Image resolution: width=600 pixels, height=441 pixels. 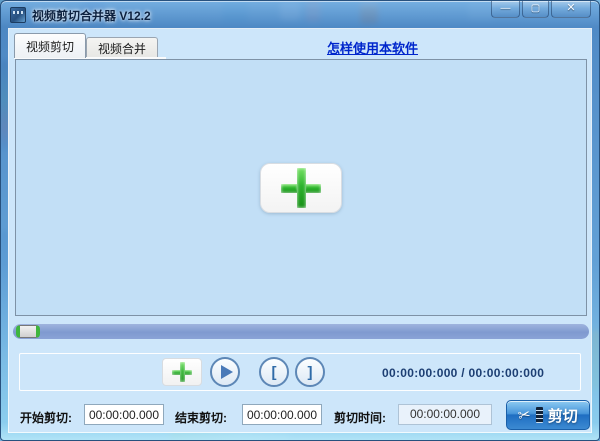 I want to click on play-icon, so click(x=227, y=372).